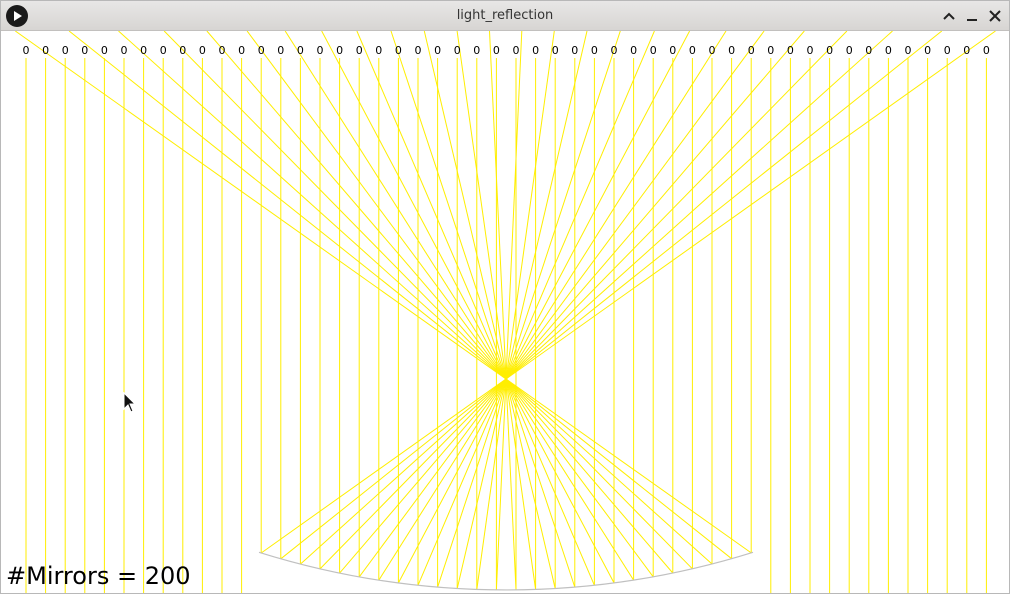  What do you see at coordinates (972, 16) in the screenshot?
I see `minimize-button` at bounding box center [972, 16].